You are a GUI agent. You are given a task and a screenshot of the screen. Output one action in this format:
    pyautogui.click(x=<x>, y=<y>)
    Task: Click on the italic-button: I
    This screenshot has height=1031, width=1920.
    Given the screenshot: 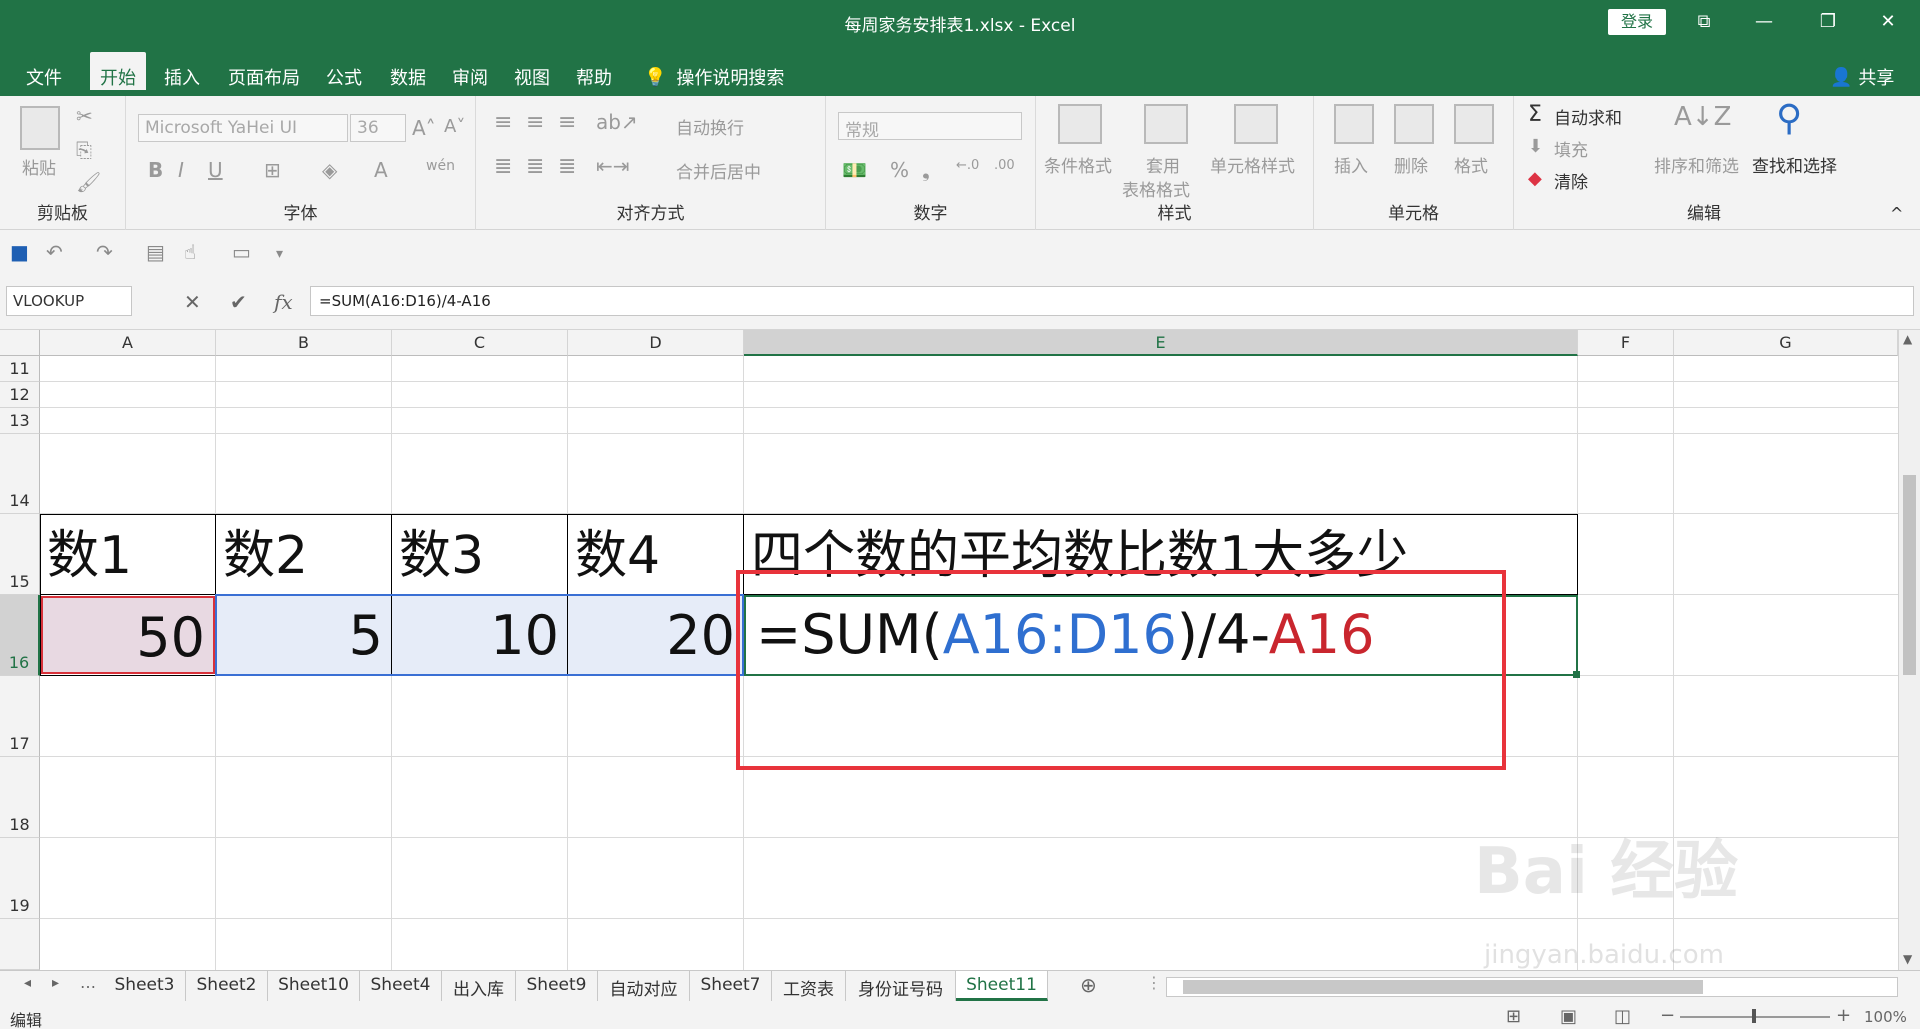 What is the action you would take?
    pyautogui.click(x=181, y=170)
    